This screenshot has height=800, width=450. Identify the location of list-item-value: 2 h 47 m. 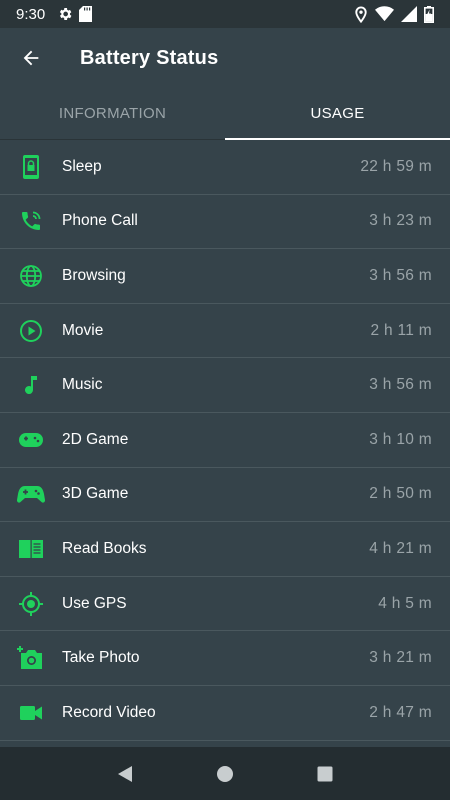
(400, 712).